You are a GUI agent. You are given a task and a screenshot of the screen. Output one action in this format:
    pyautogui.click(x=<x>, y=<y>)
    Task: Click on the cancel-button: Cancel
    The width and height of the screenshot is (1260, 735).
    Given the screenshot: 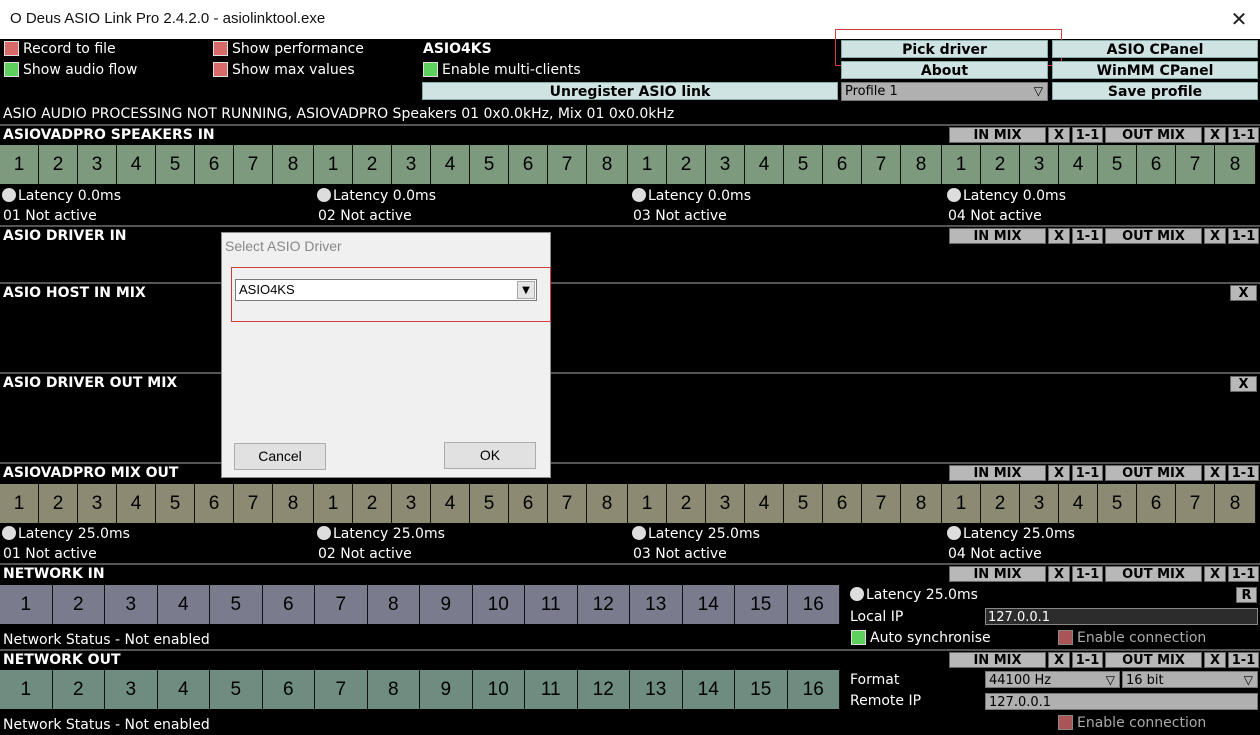 What is the action you would take?
    pyautogui.click(x=280, y=456)
    